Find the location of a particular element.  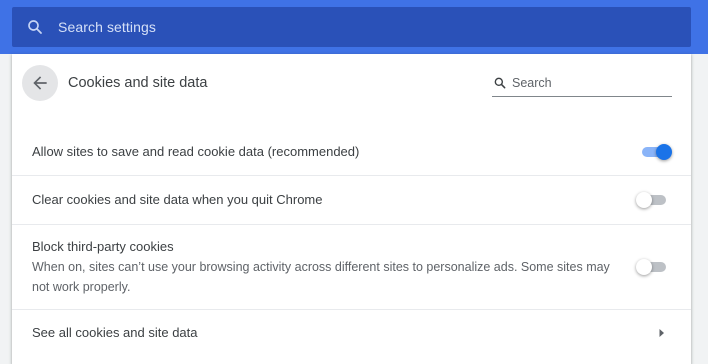

allow-cookies-toggle is located at coordinates (656, 152).